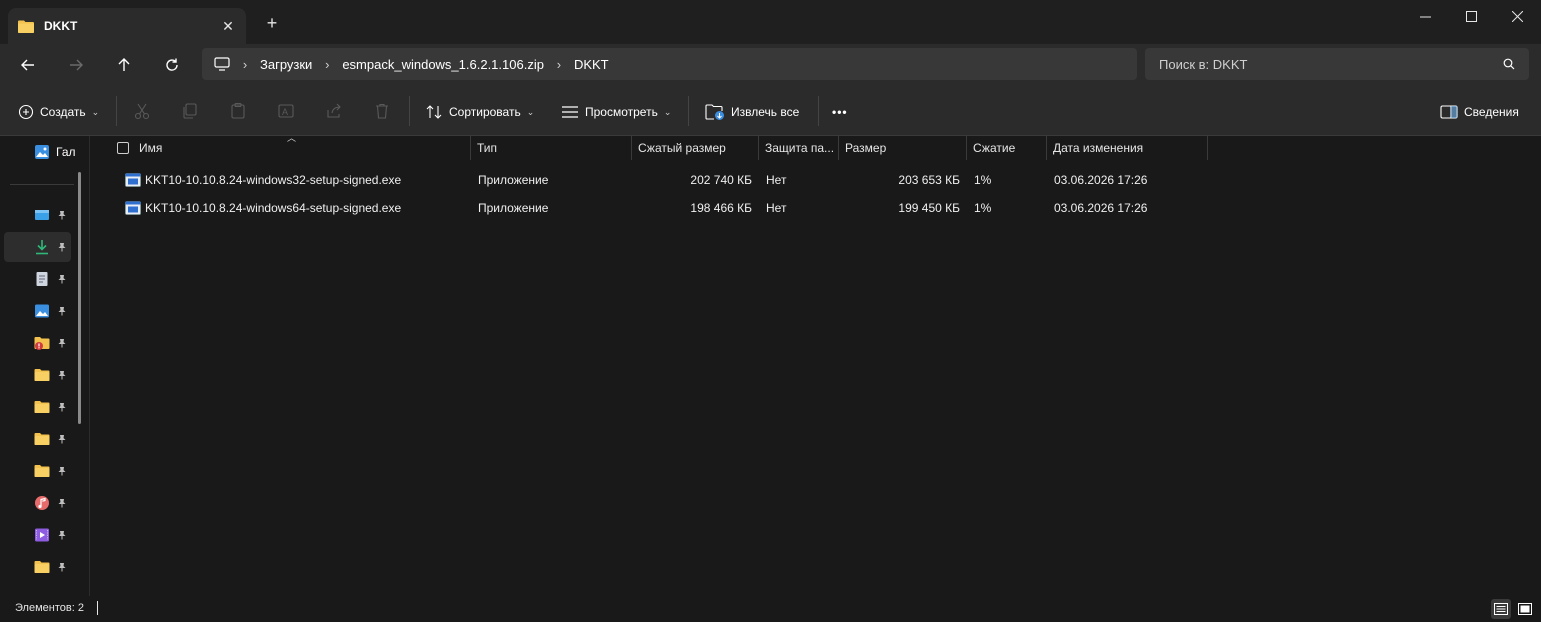 The height and width of the screenshot is (622, 1541). I want to click on cut-button, so click(142, 111).